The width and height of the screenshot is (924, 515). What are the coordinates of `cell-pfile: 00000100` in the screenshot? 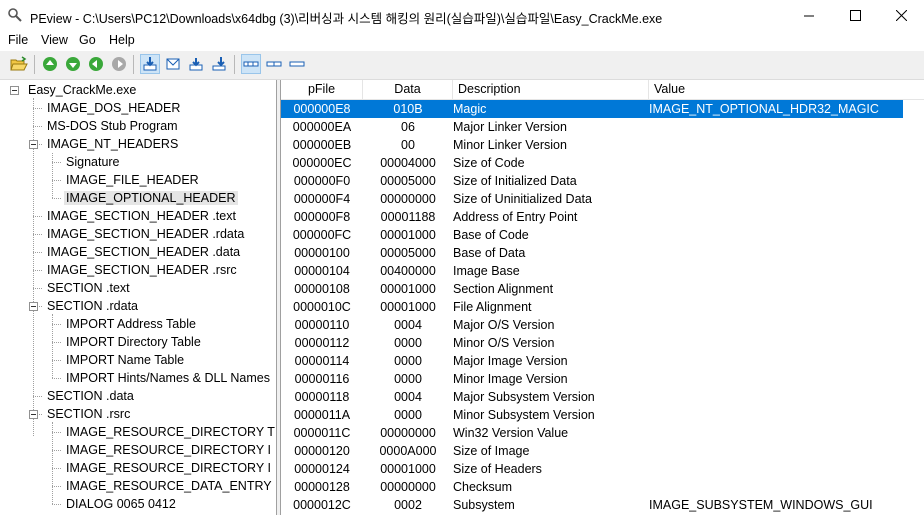 It's located at (322, 253).